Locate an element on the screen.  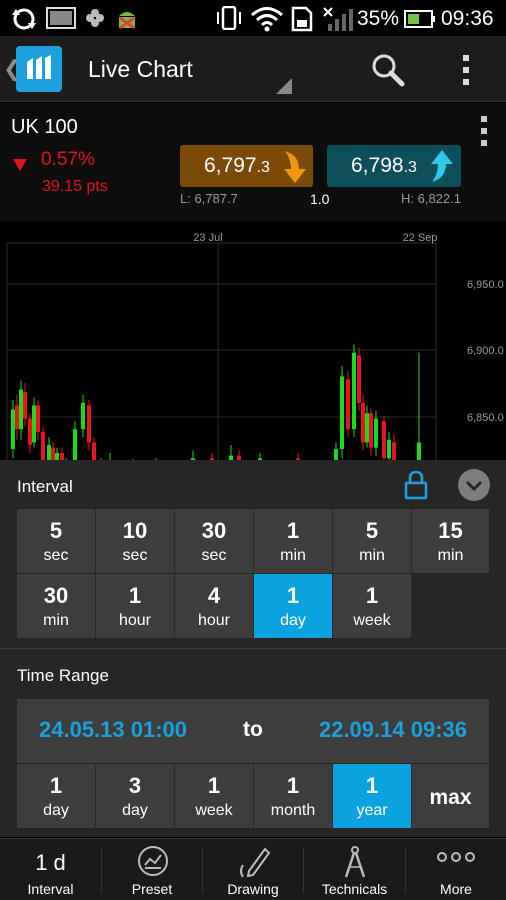
range-option-1-month: 1 month is located at coordinates (293, 796).